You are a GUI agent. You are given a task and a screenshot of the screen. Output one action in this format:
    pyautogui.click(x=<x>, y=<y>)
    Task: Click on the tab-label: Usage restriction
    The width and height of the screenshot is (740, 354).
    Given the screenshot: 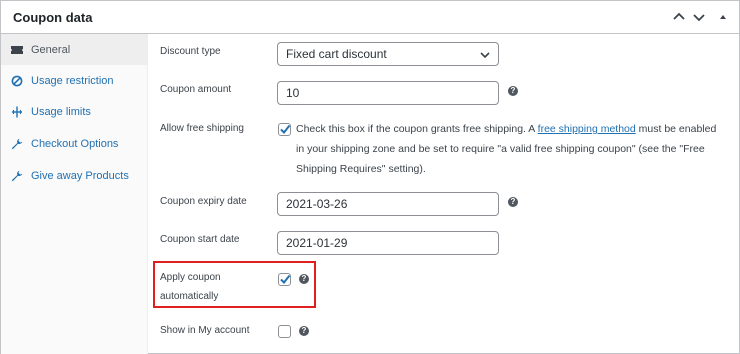 What is the action you would take?
    pyautogui.click(x=72, y=80)
    